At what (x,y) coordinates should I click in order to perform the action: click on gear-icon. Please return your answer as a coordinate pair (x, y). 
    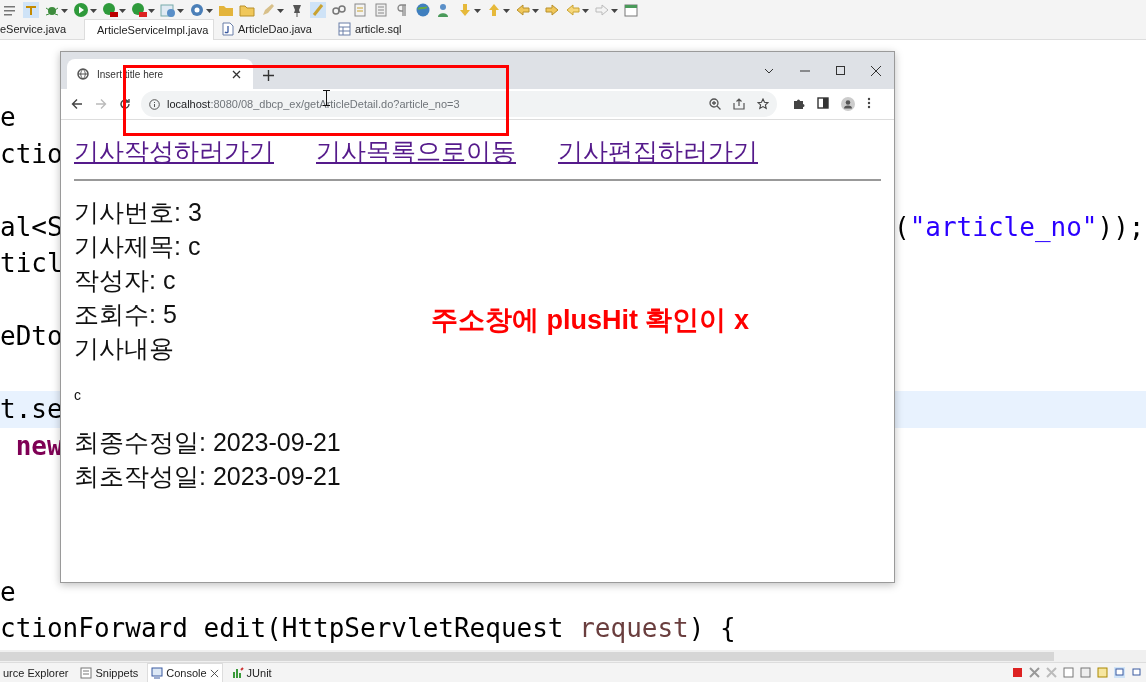
    Looking at the image, I should click on (197, 9).